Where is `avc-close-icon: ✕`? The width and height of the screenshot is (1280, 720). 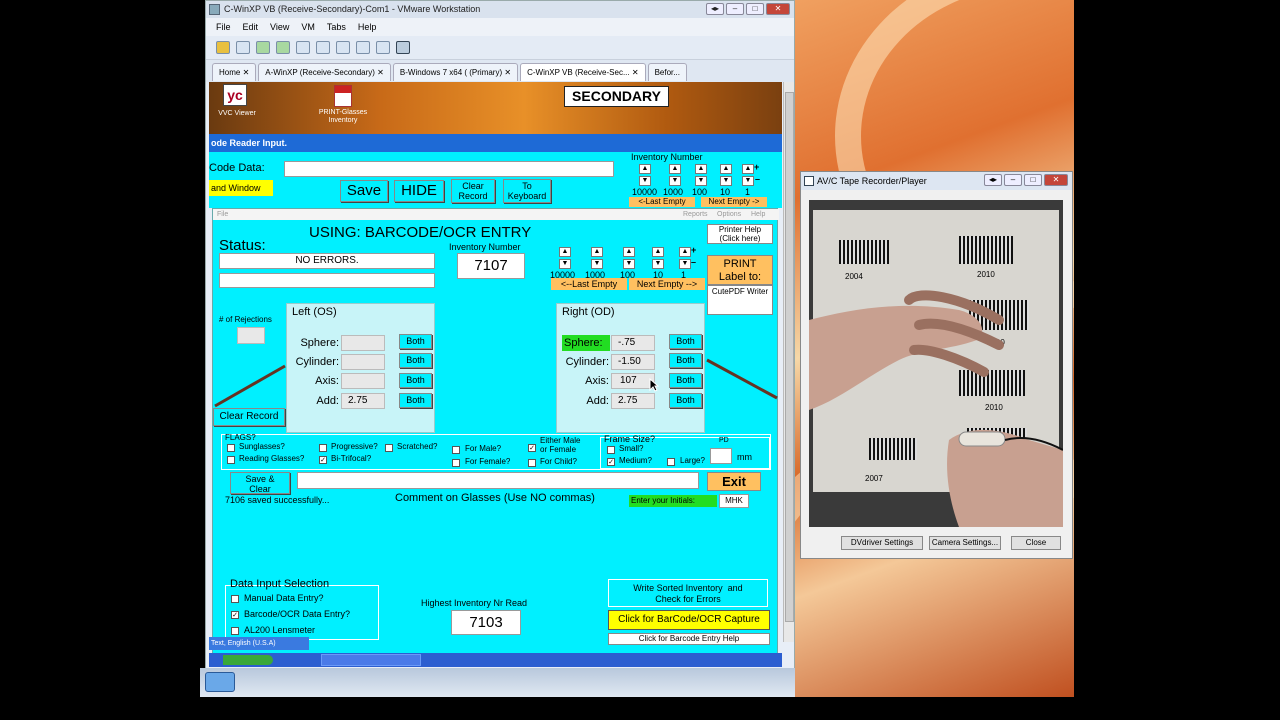 avc-close-icon: ✕ is located at coordinates (1056, 180).